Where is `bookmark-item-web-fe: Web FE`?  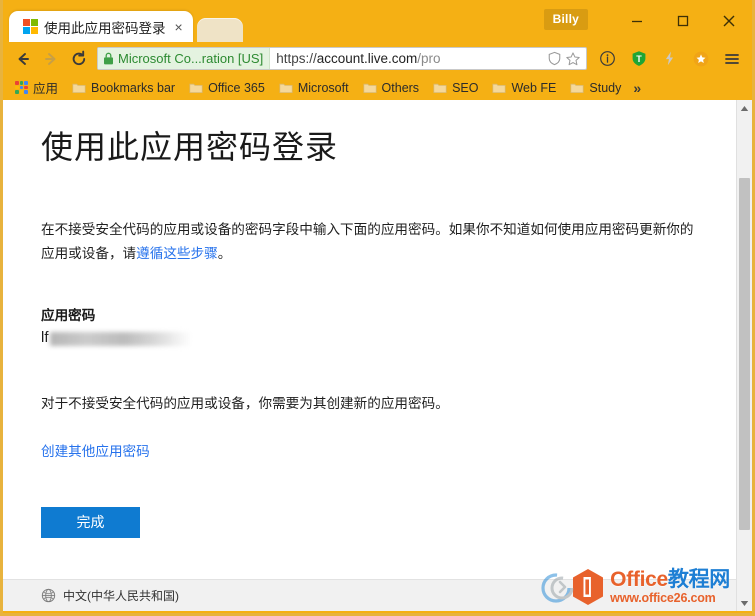 bookmark-item-web-fe: Web FE is located at coordinates (524, 88).